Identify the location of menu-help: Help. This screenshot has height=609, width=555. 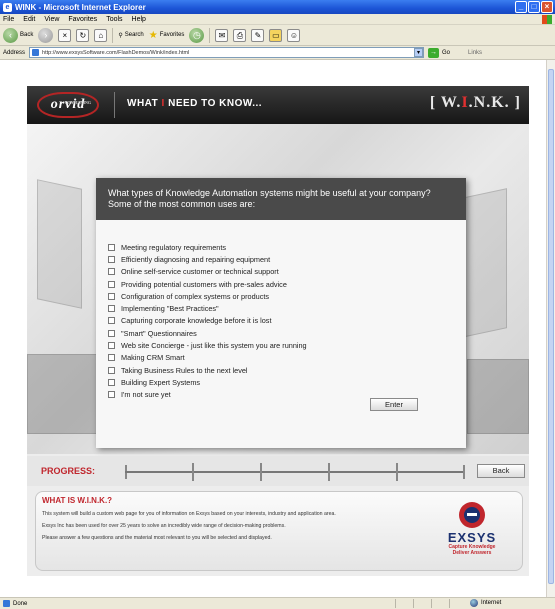
(139, 19).